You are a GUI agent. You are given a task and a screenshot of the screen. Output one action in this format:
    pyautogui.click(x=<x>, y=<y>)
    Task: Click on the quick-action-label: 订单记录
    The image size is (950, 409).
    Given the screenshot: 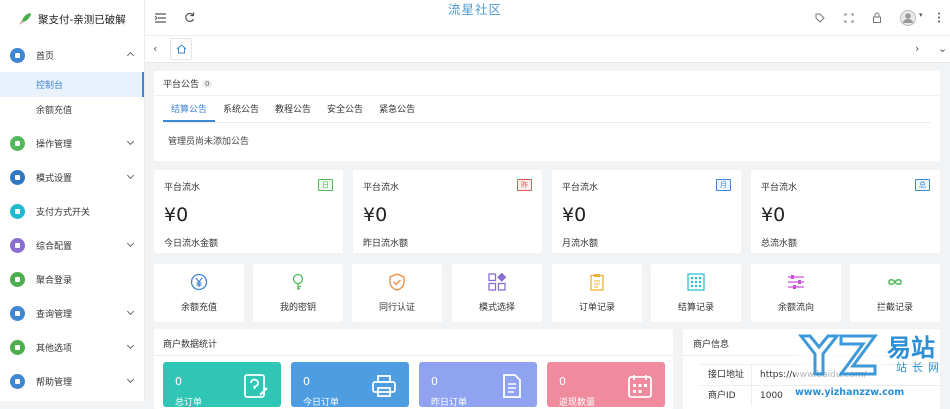 What is the action you would take?
    pyautogui.click(x=596, y=308)
    